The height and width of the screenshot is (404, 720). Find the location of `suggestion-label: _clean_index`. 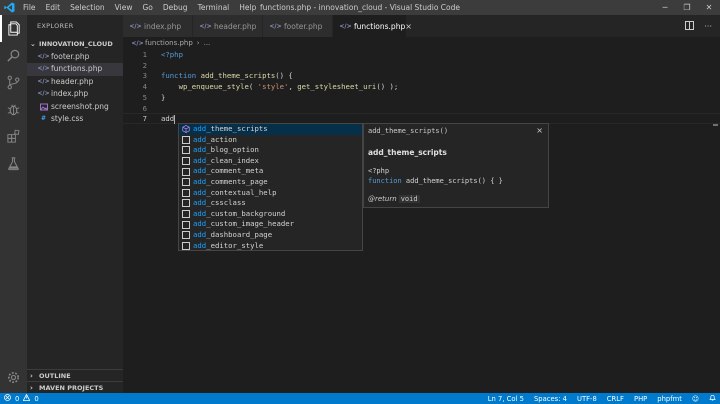

suggestion-label: _clean_index is located at coordinates (232, 160).